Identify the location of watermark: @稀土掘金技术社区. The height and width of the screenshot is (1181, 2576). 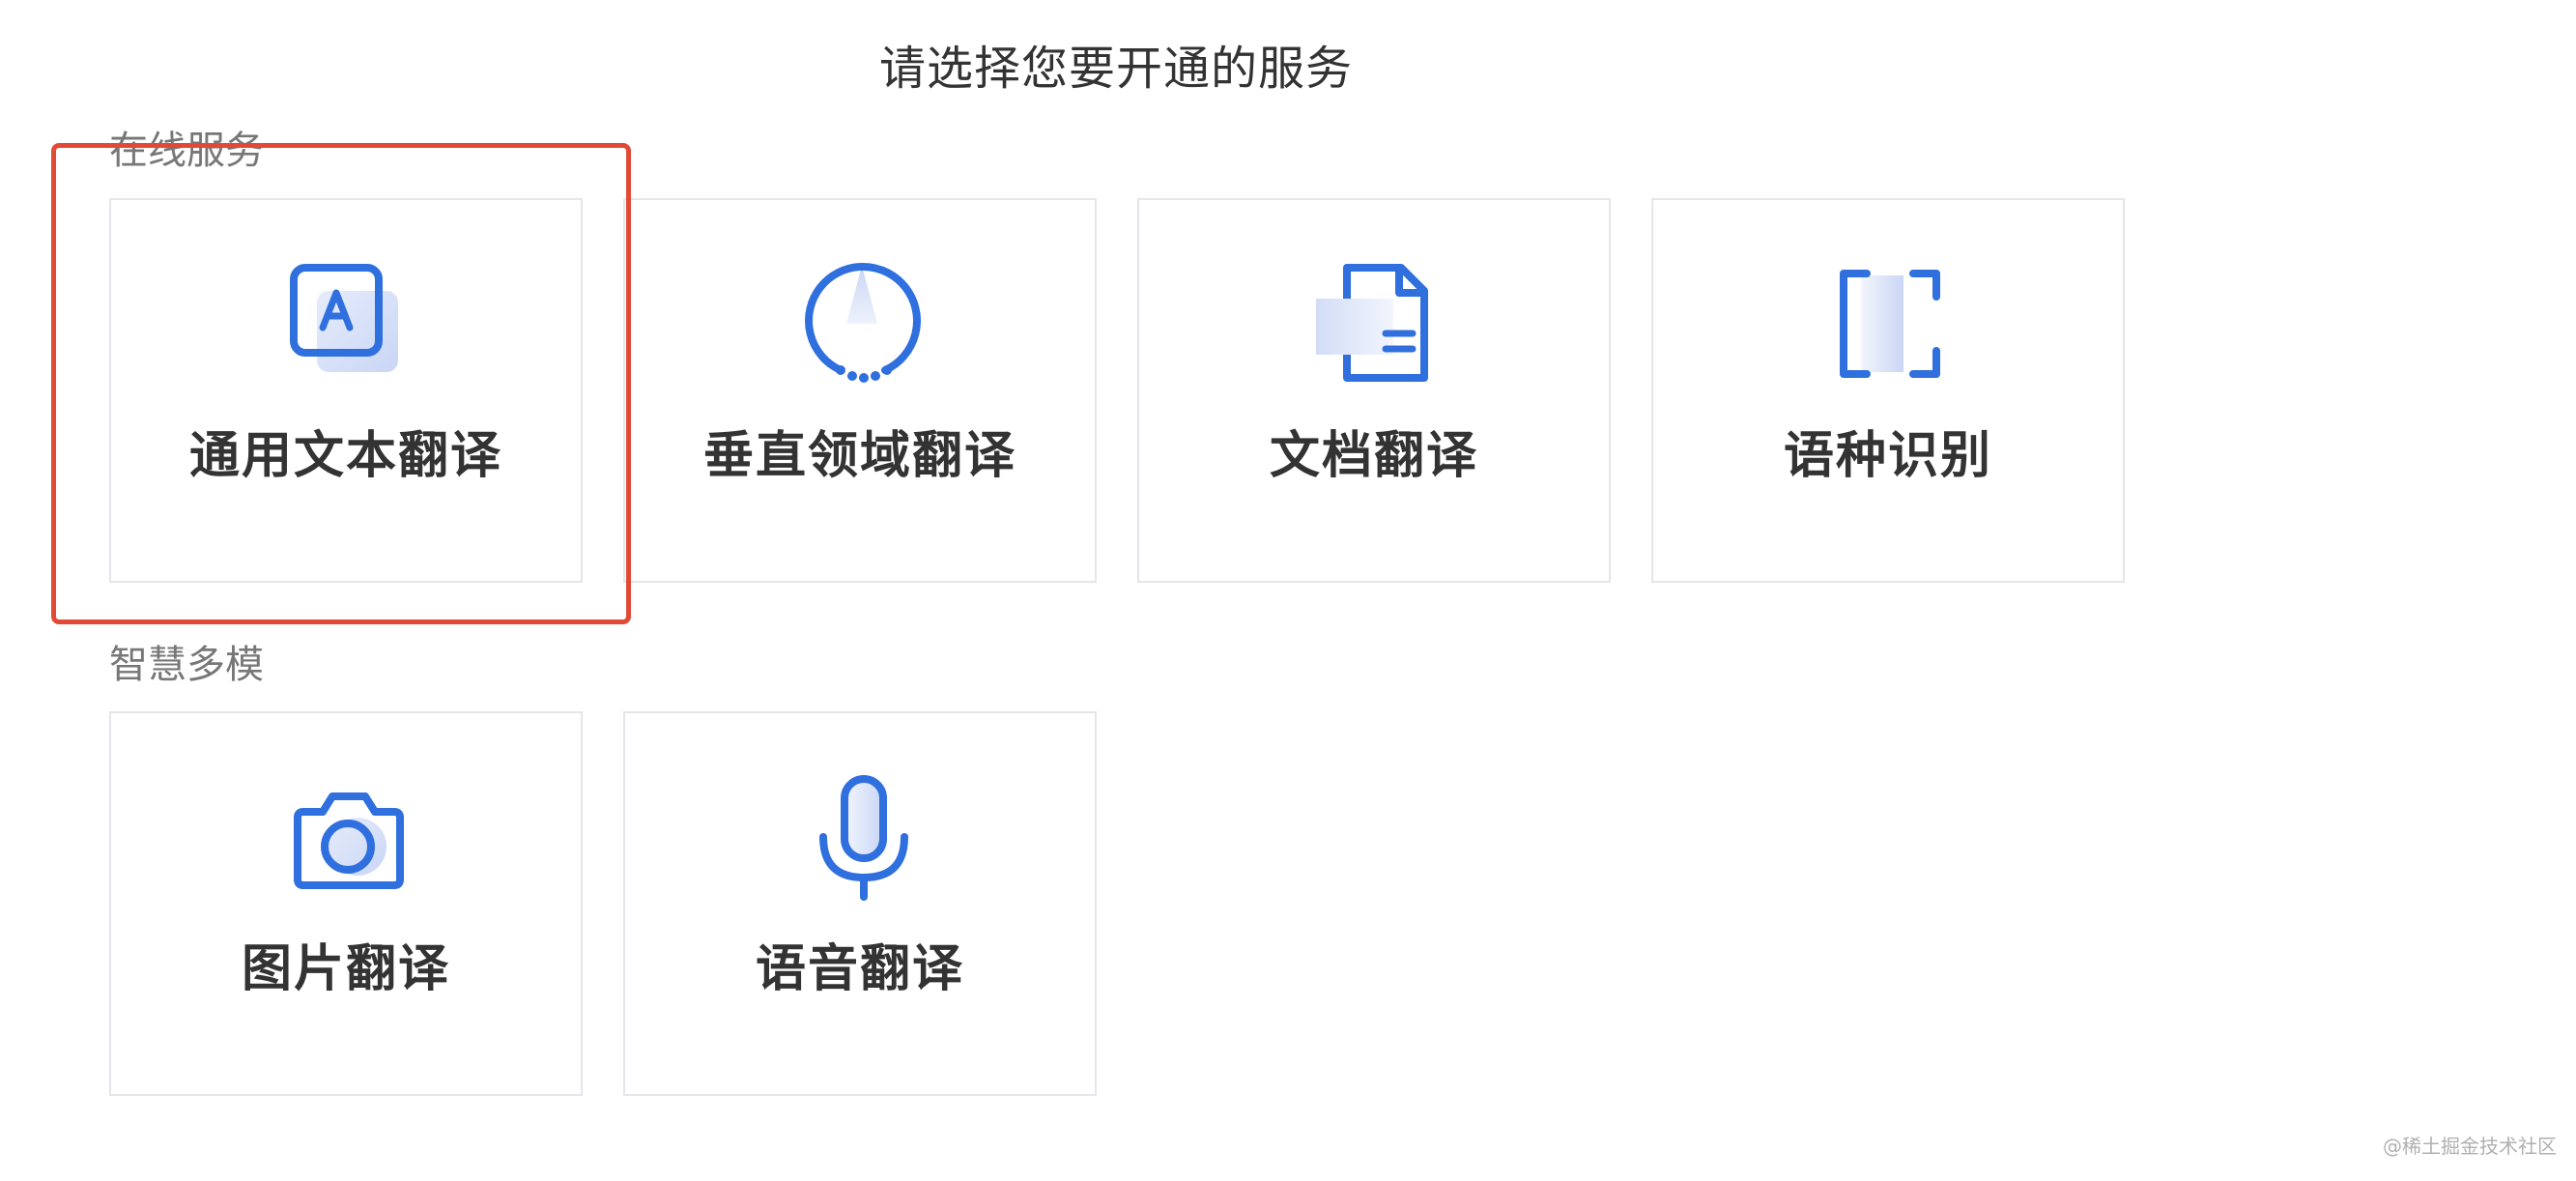
(2470, 1146).